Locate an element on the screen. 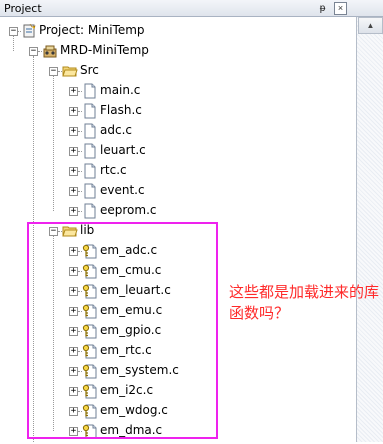 The height and width of the screenshot is (444, 383). tree-file-0-5-label: event.c is located at coordinates (122, 190).